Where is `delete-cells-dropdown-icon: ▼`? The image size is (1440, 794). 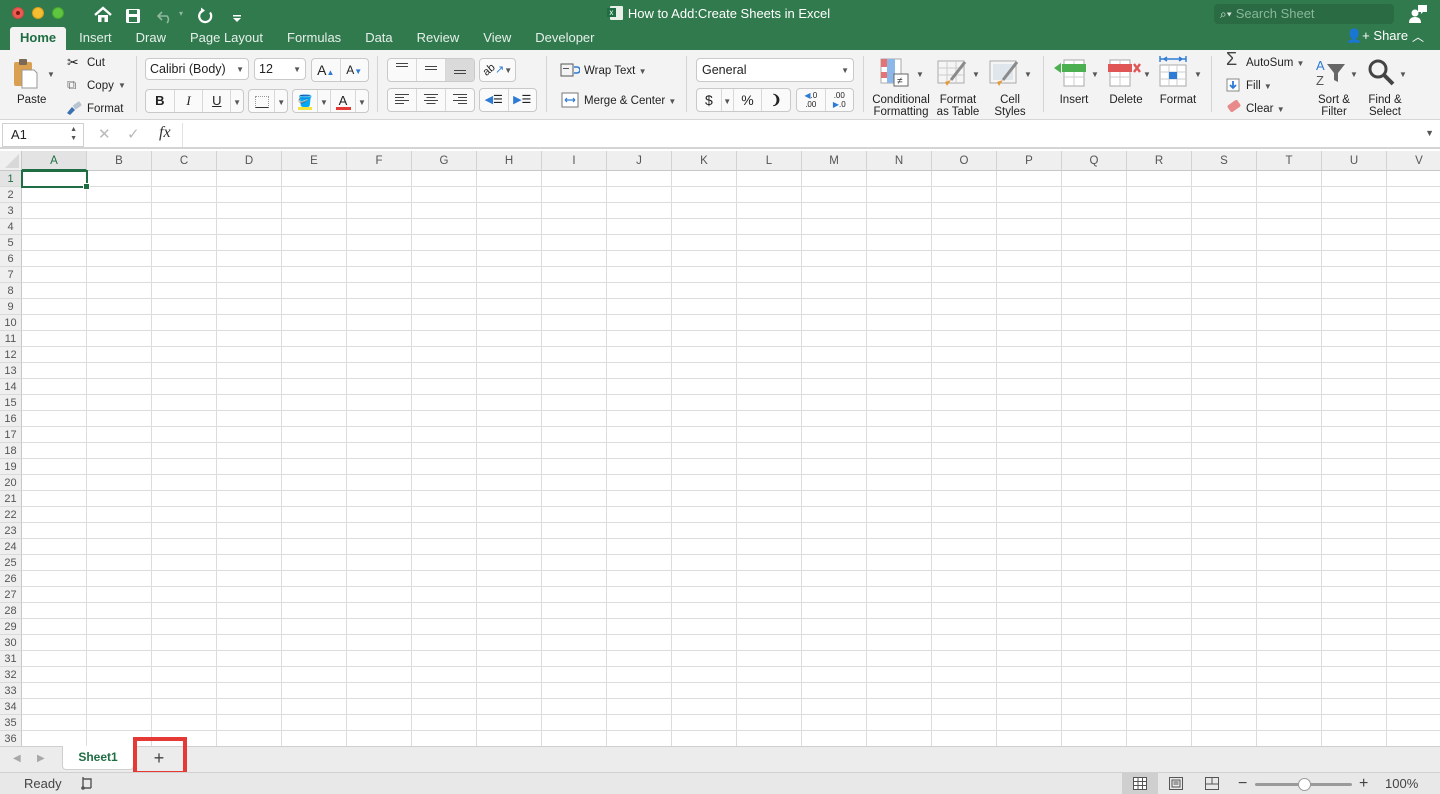 delete-cells-dropdown-icon: ▼ is located at coordinates (1147, 74).